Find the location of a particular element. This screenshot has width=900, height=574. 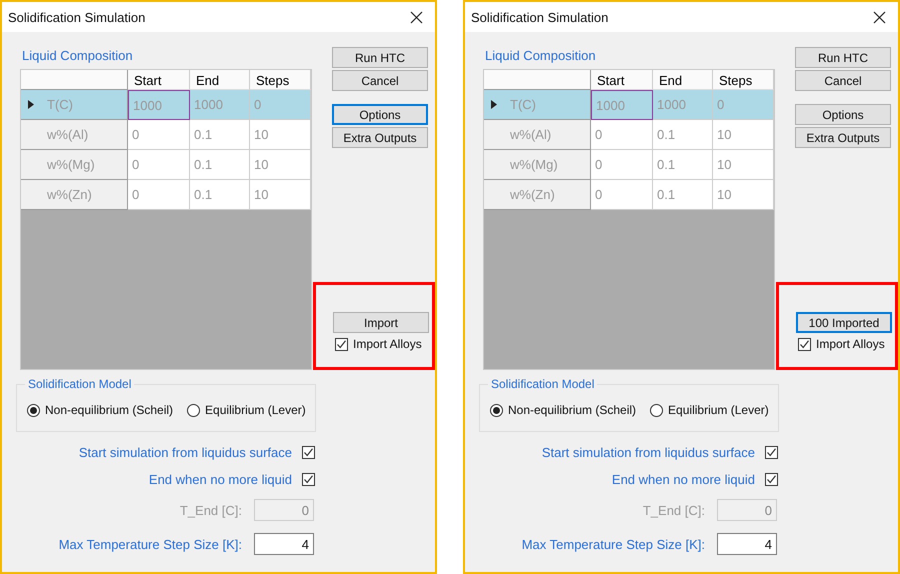

import-button: Import is located at coordinates (381, 322).